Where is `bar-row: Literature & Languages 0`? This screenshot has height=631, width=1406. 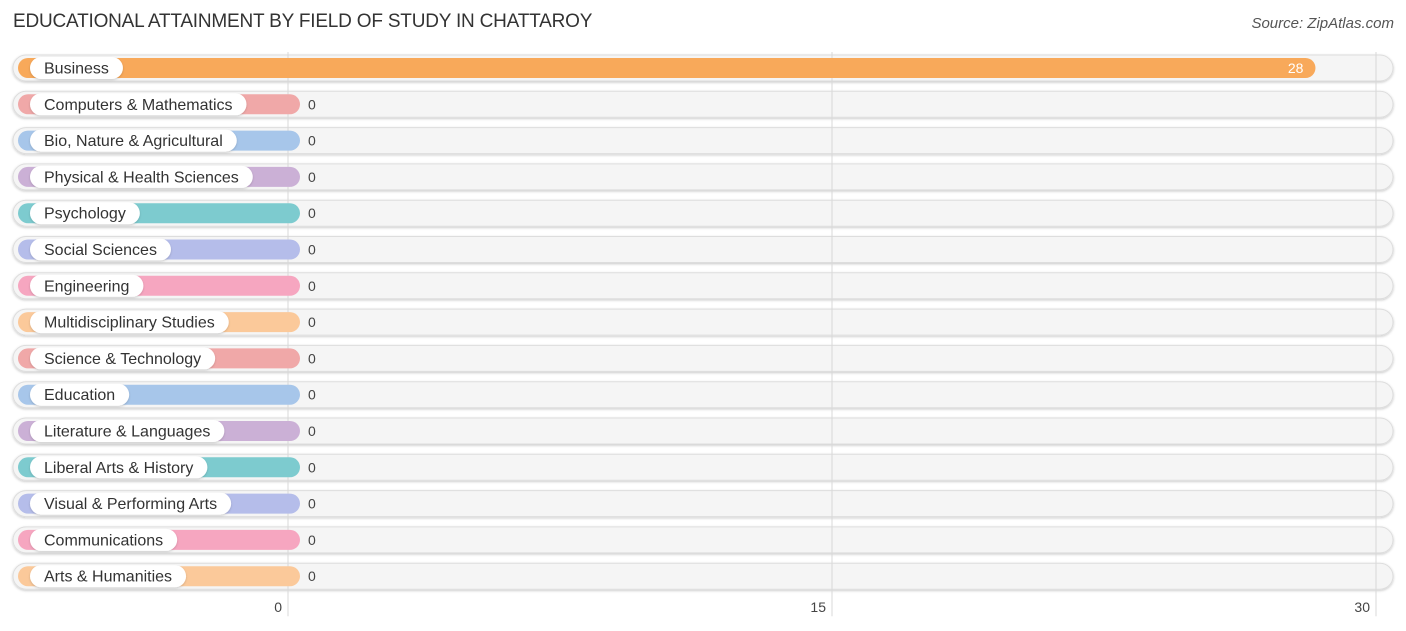 bar-row: Literature & Languages 0 is located at coordinates (167, 431).